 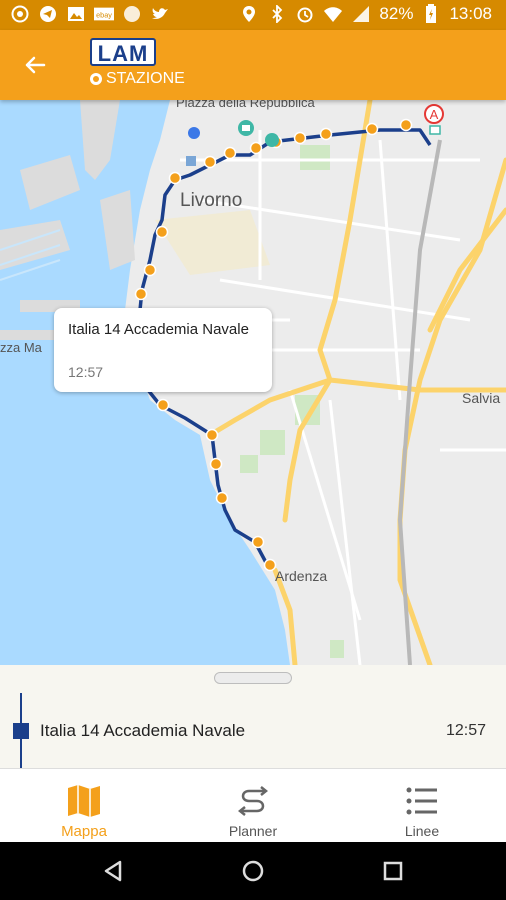 What do you see at coordinates (253, 801) in the screenshot?
I see `route-icon` at bounding box center [253, 801].